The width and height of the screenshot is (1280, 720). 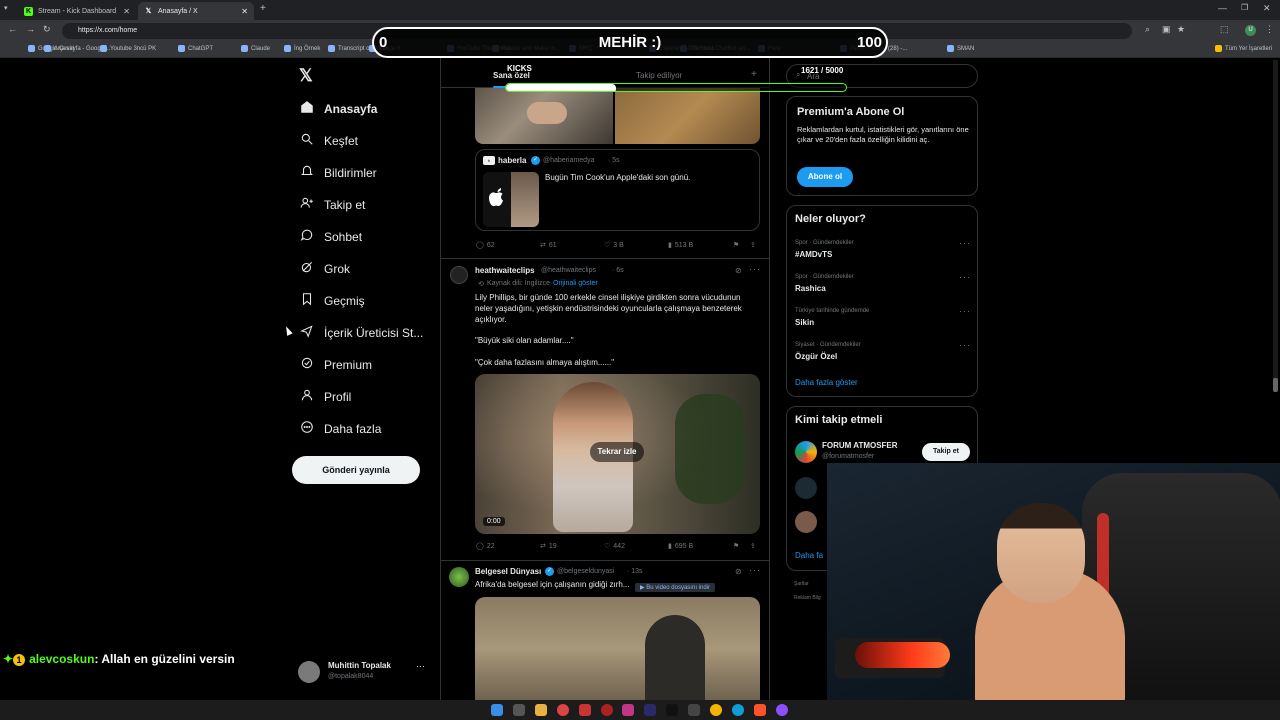 What do you see at coordinates (1250, 30) in the screenshot?
I see `profile-avatar-icon: U` at bounding box center [1250, 30].